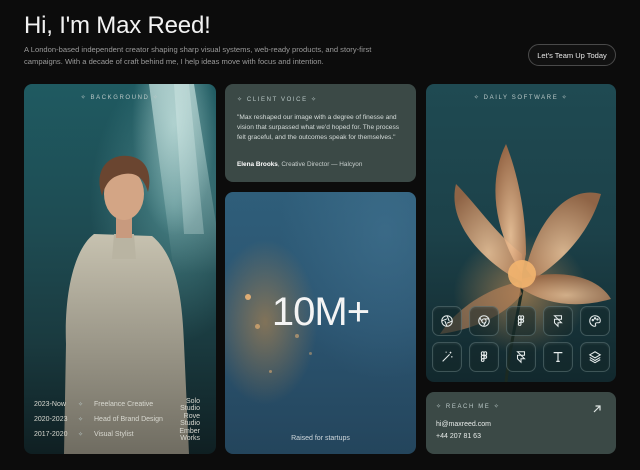  I want to click on page-title: Hi, I'm Max Reed!, so click(117, 25).